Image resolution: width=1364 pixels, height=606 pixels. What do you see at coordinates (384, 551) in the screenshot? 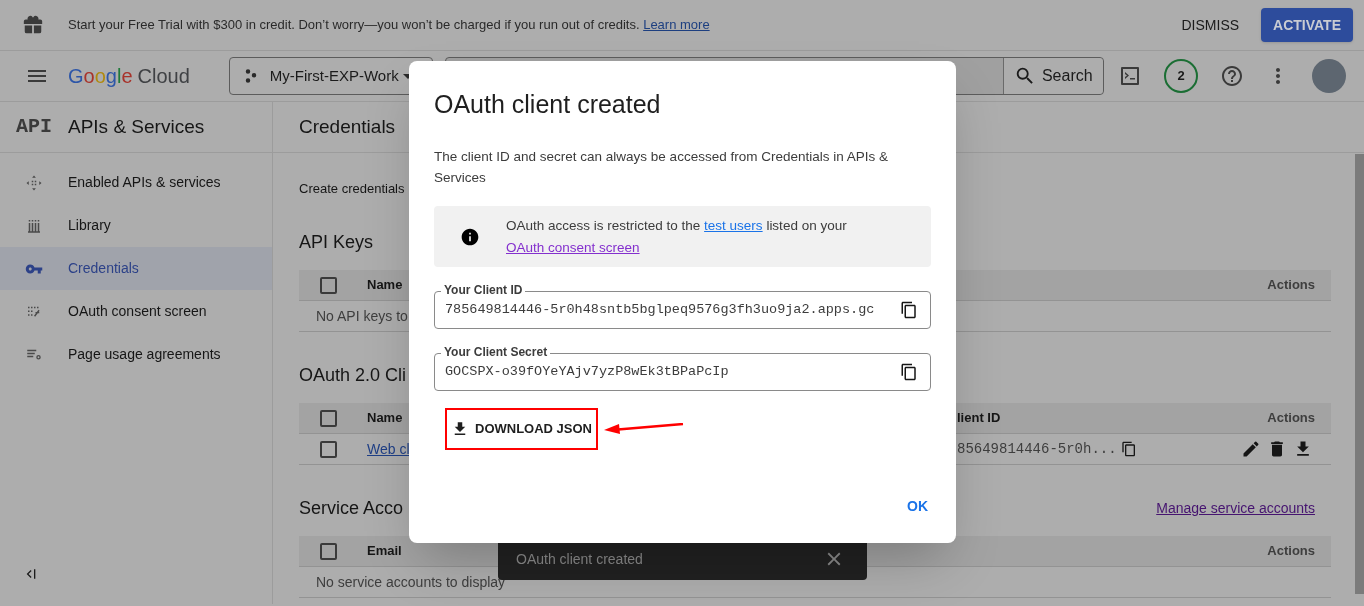
I see `column-header: Email` at bounding box center [384, 551].